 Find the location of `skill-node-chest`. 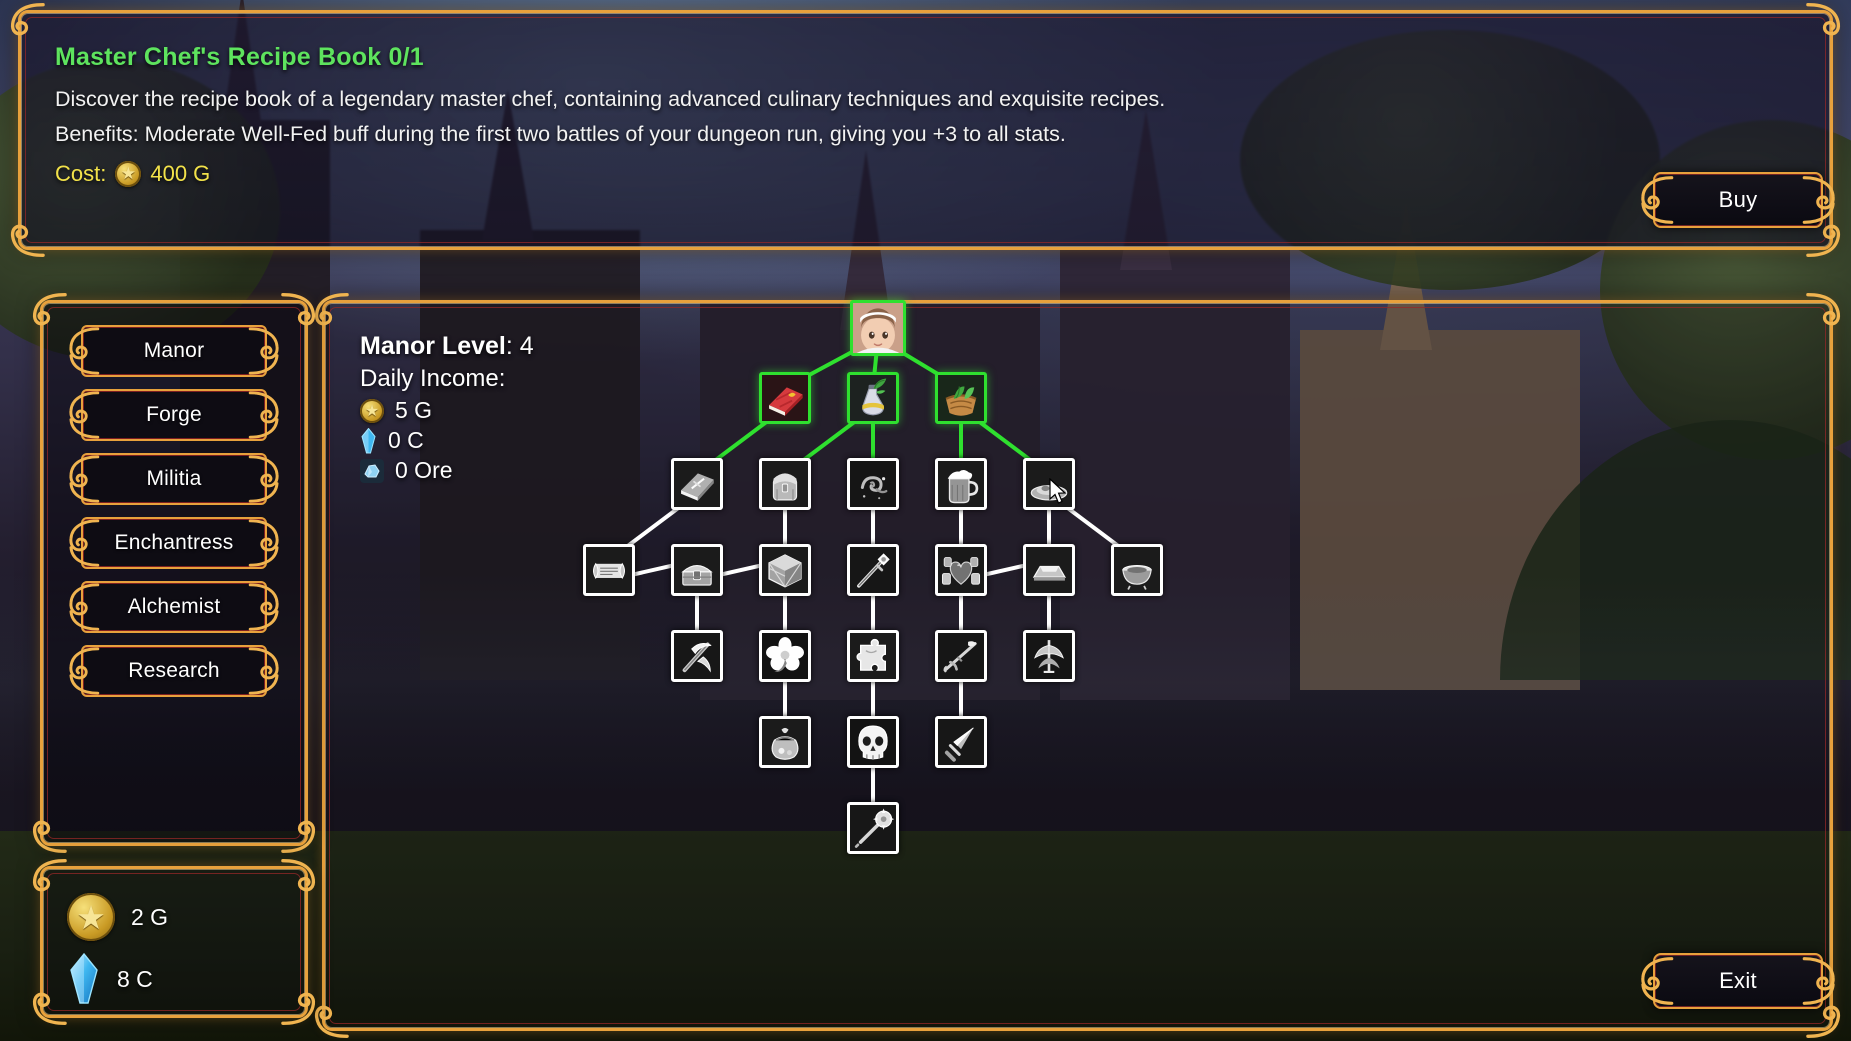

skill-node-chest is located at coordinates (697, 570).